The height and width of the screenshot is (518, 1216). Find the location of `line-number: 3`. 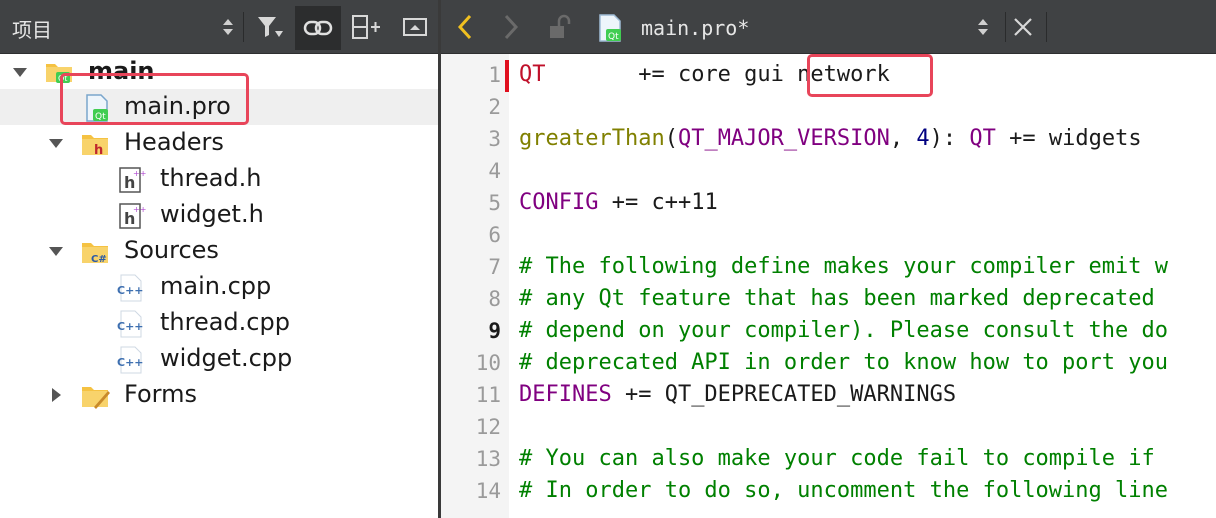

line-number: 3 is located at coordinates (494, 139).